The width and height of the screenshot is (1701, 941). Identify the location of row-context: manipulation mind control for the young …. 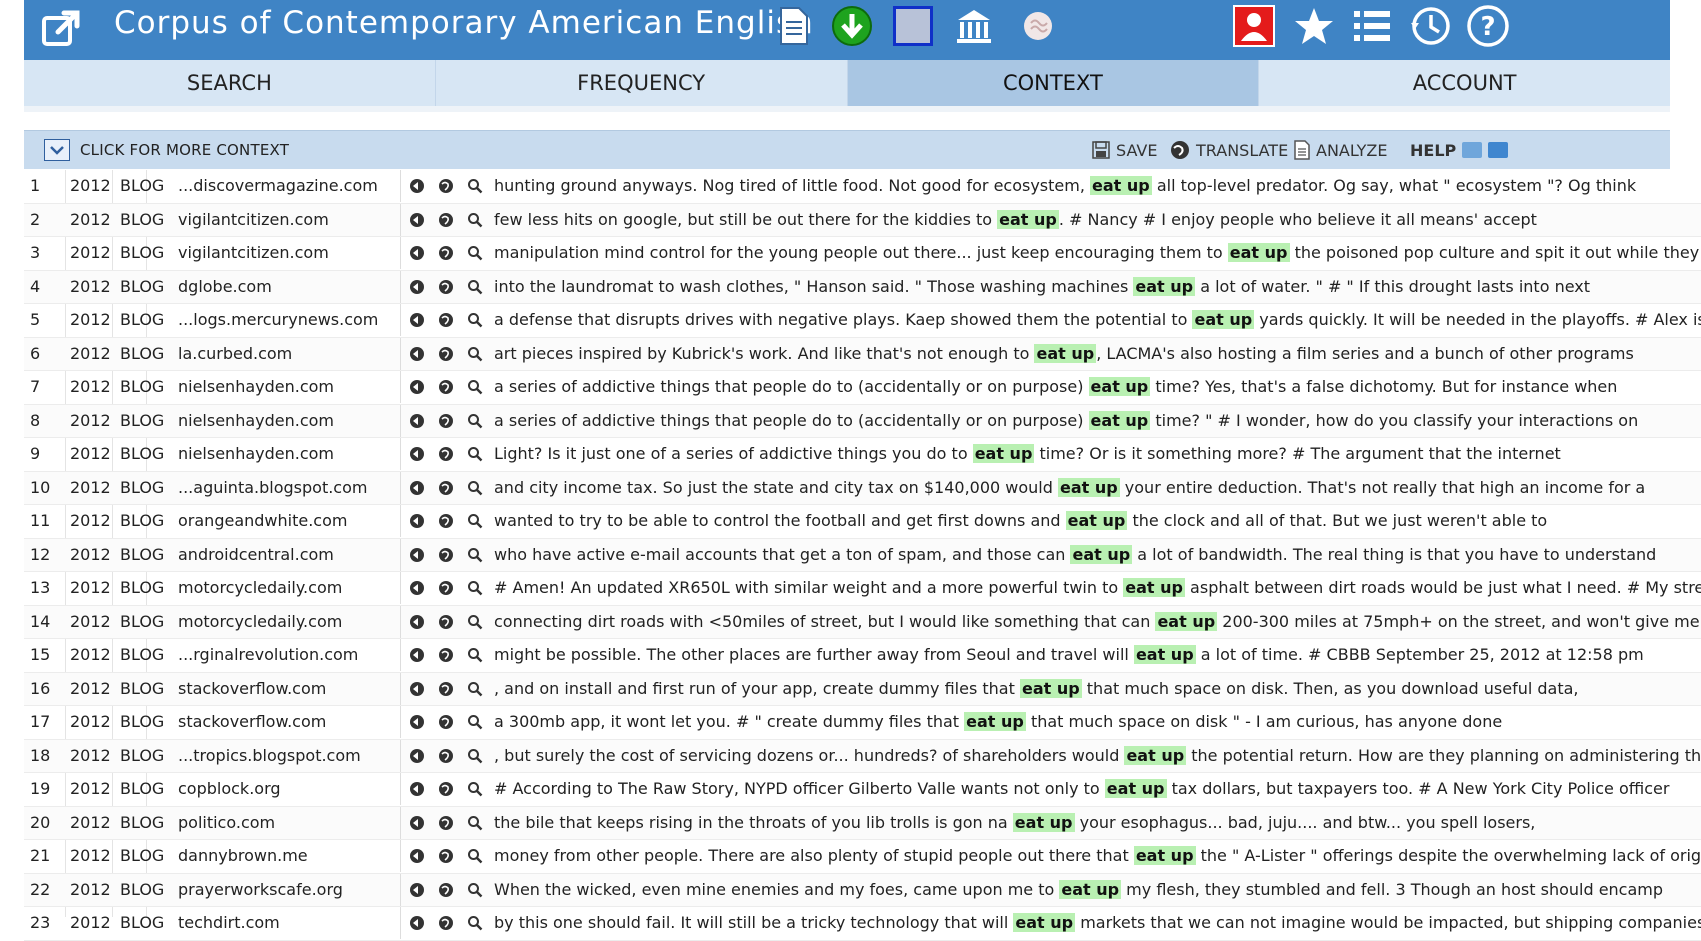
(1097, 253).